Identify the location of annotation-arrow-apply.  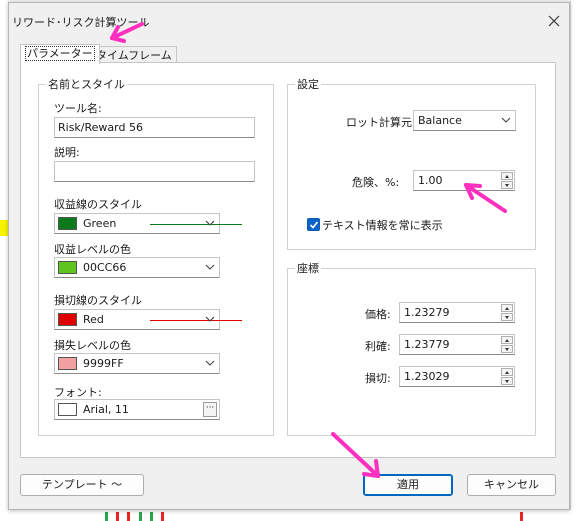
(355, 455).